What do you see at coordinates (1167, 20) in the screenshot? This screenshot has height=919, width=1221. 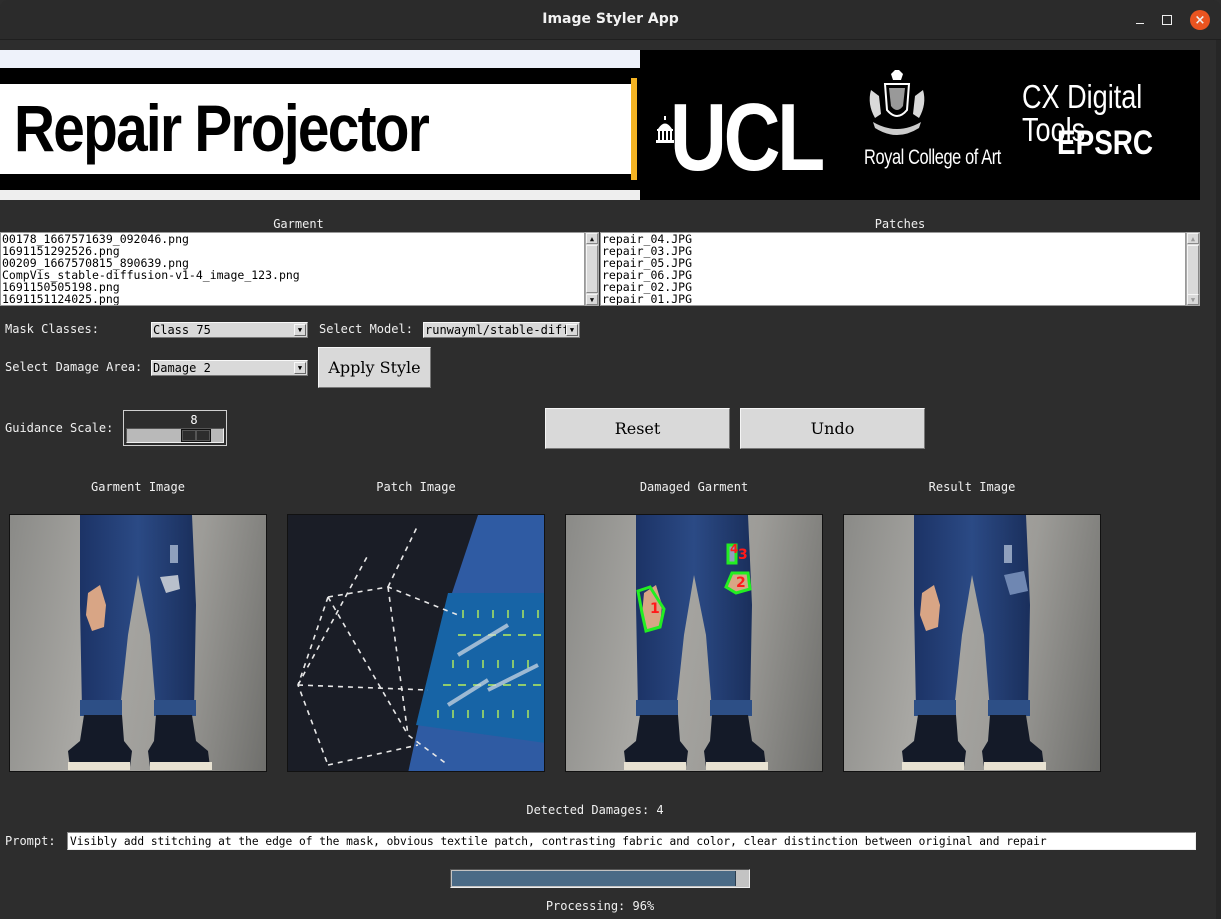 I see `maximize-button` at bounding box center [1167, 20].